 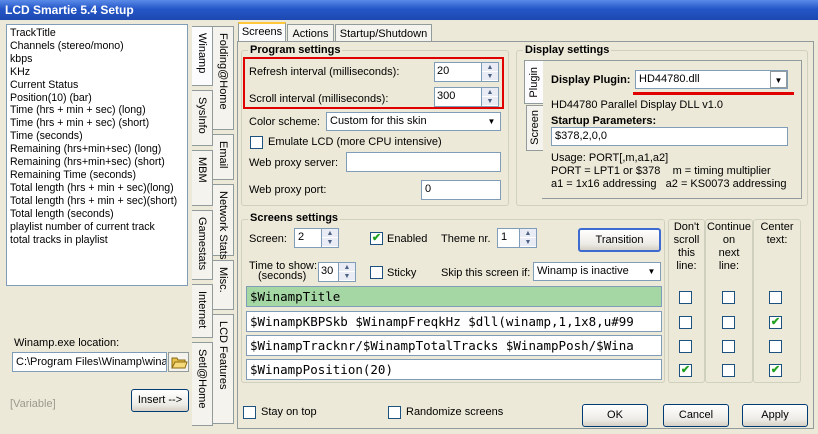 What do you see at coordinates (669, 79) in the screenshot?
I see `display-plugin-value: HD44780.dll` at bounding box center [669, 79].